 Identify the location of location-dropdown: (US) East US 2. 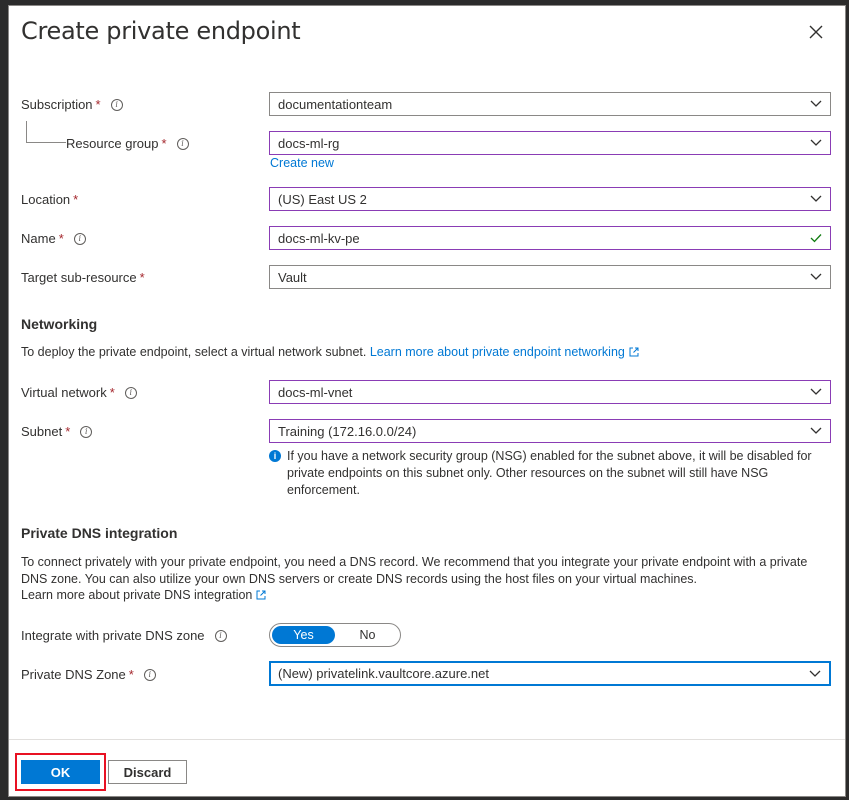
(550, 199).